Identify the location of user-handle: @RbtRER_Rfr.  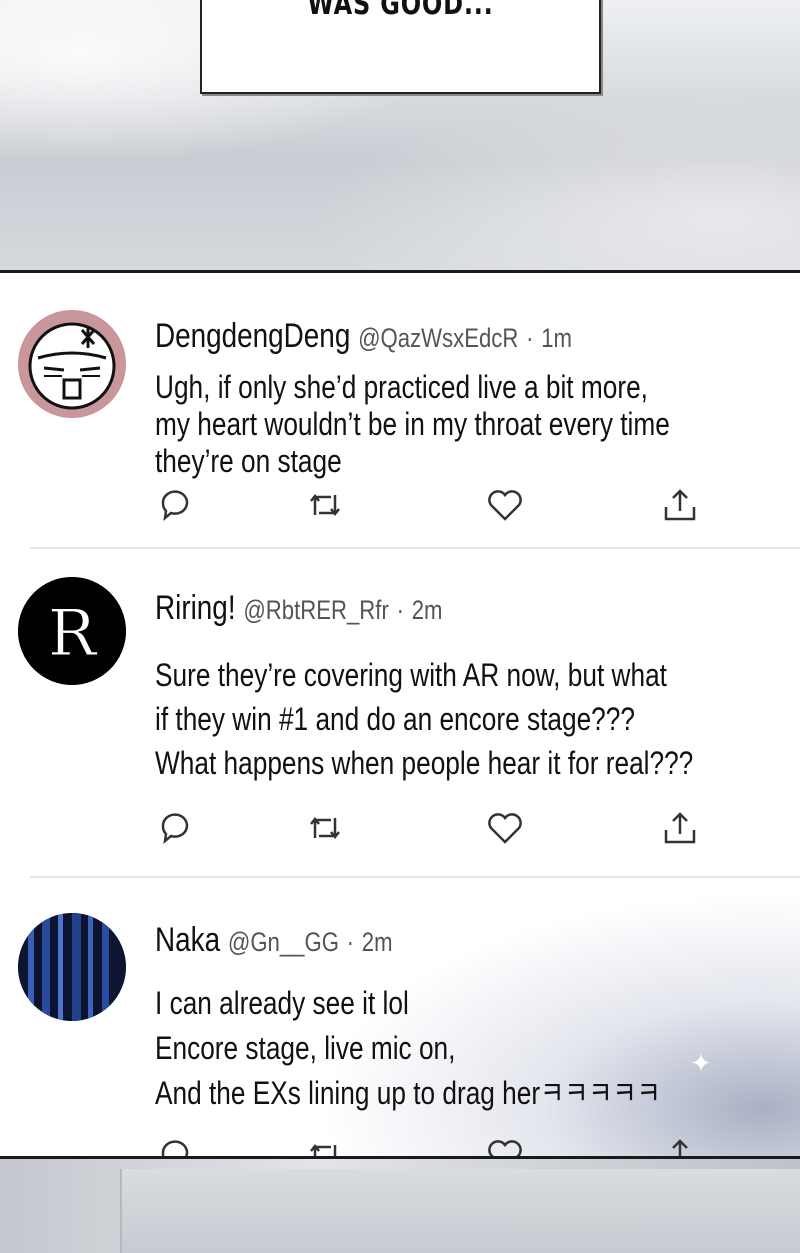
(316, 610).